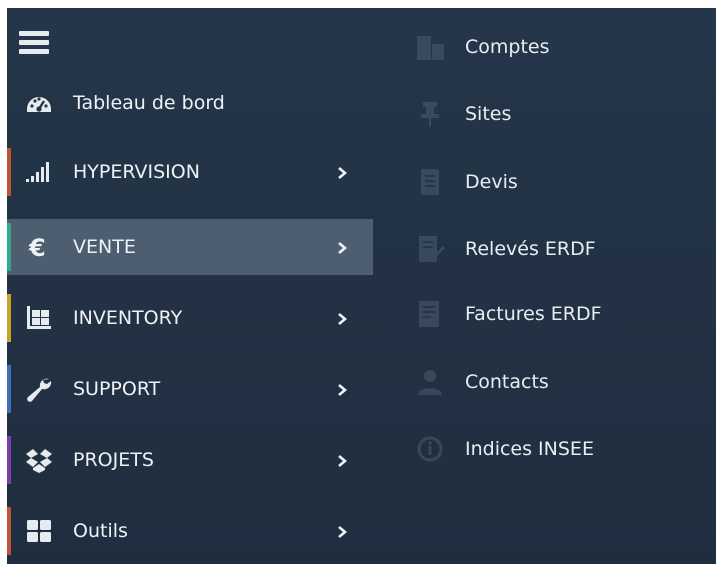 The height and width of the screenshot is (568, 721). Describe the element at coordinates (558, 182) in the screenshot. I see `submenu-item-devis: Devis` at that location.